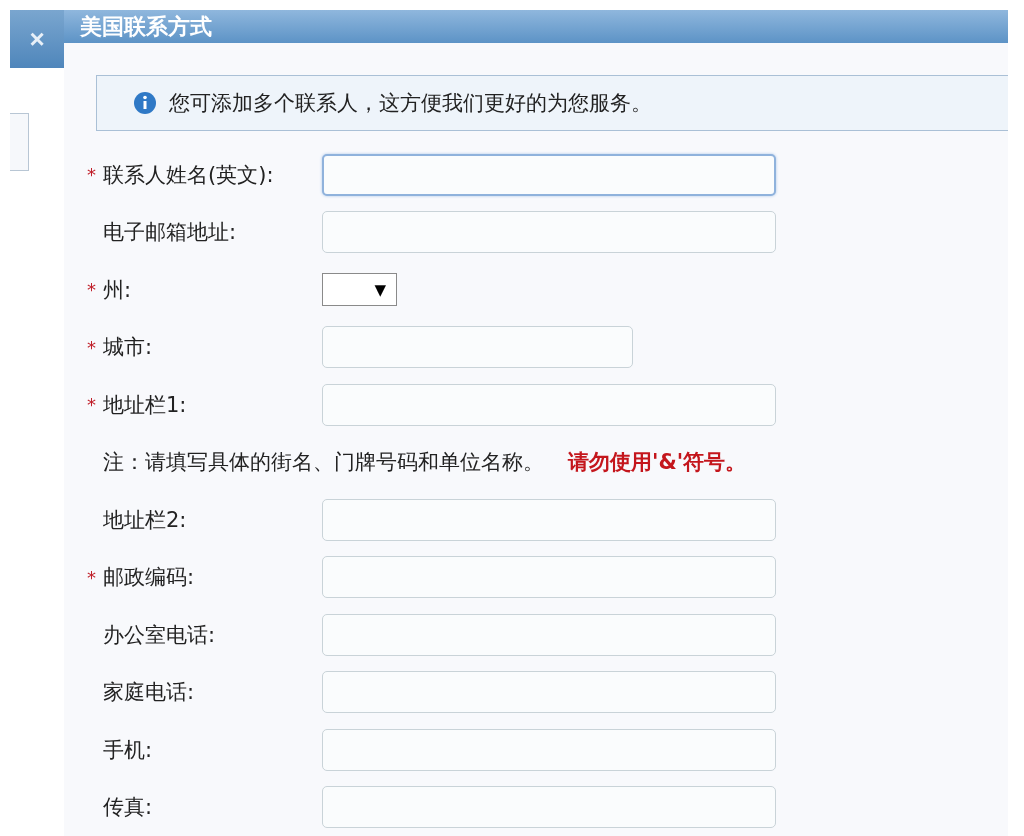  What do you see at coordinates (145, 103) in the screenshot?
I see `info-icon` at bounding box center [145, 103].